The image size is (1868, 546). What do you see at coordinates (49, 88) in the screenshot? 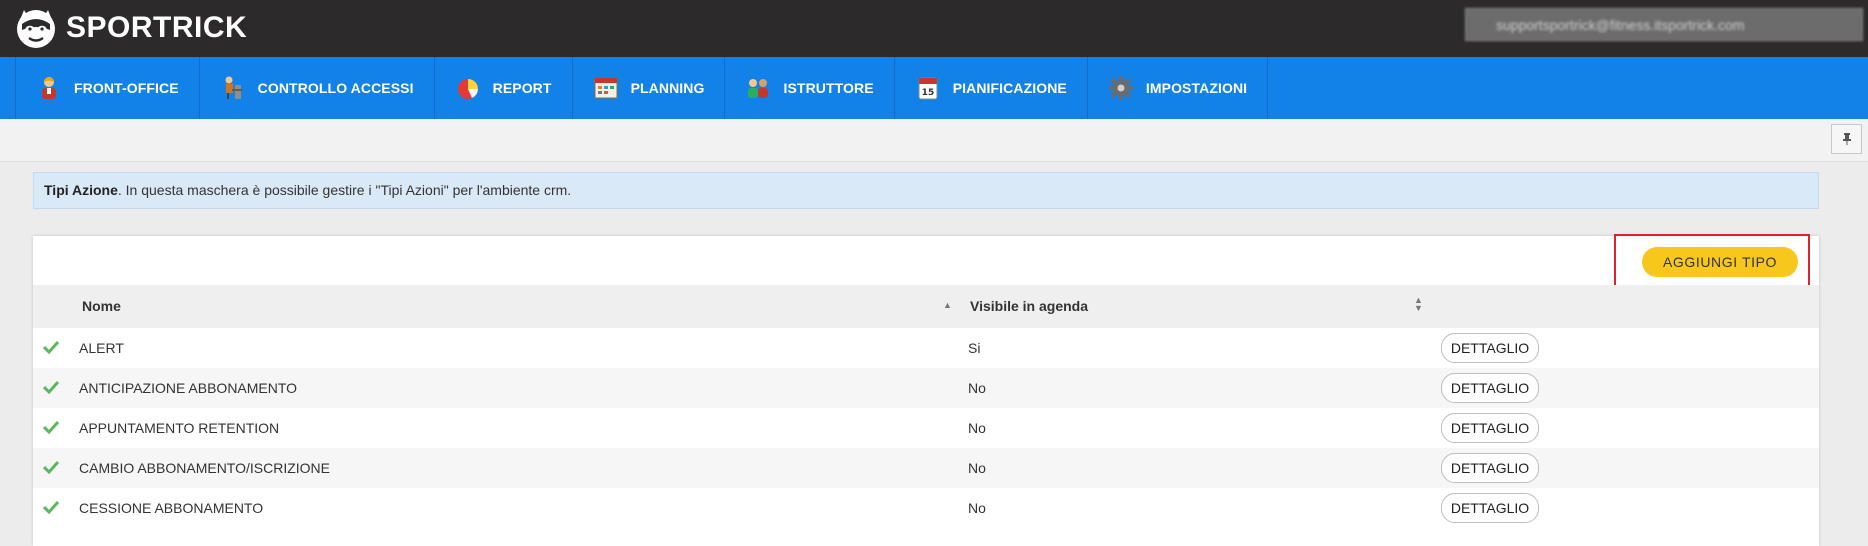
I see `person-icon` at bounding box center [49, 88].